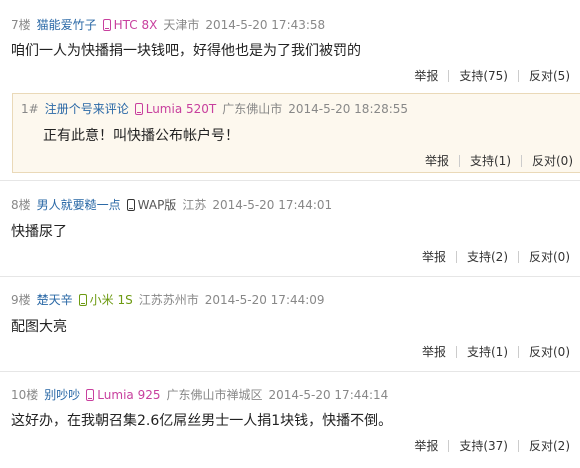 The height and width of the screenshot is (468, 580). I want to click on comment-text: 配图大亮, so click(39, 327).